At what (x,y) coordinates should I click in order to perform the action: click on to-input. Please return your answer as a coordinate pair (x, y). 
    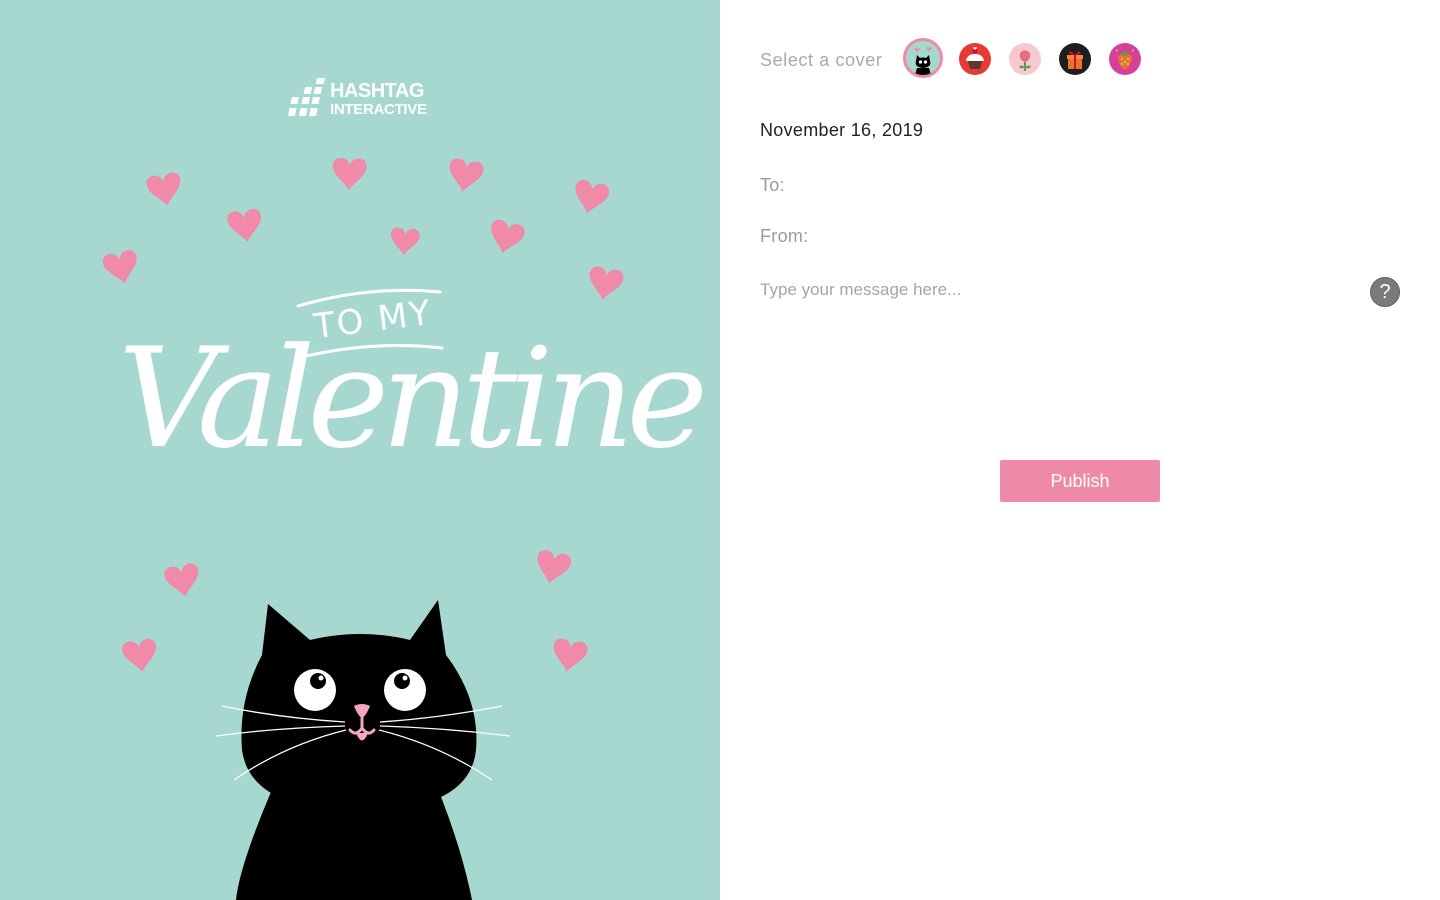
    Looking at the image, I should click on (1077, 187).